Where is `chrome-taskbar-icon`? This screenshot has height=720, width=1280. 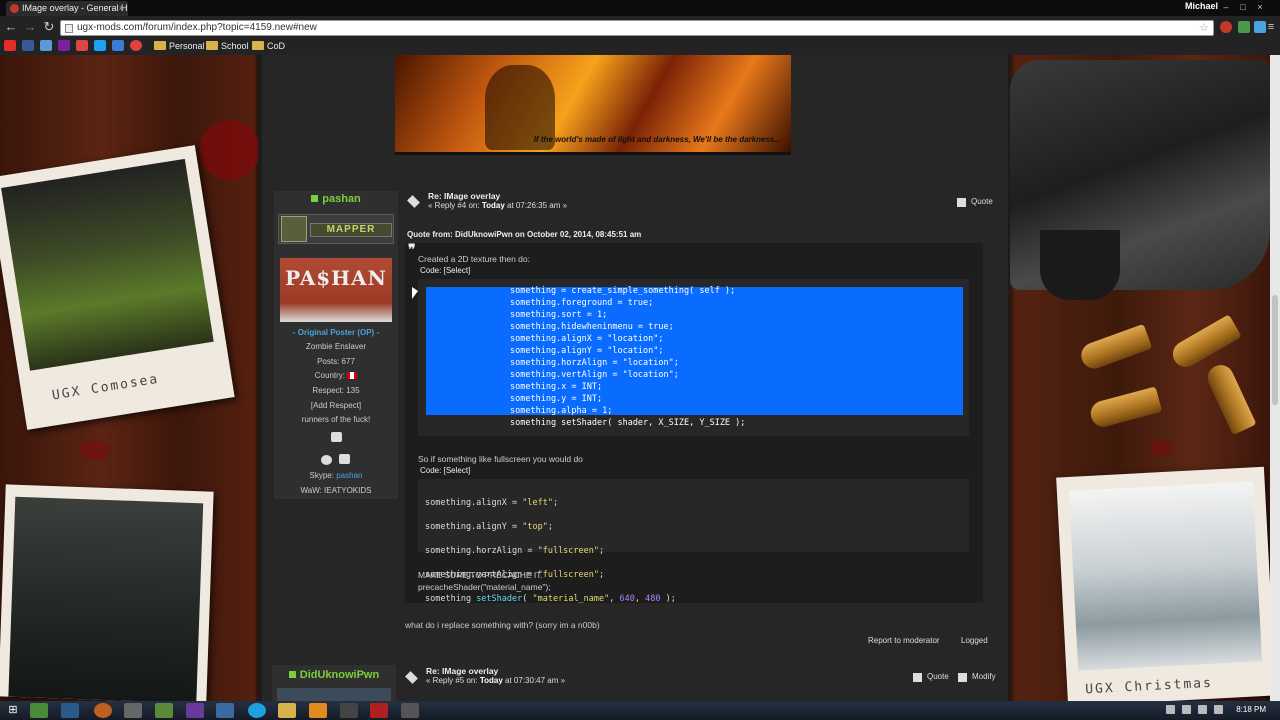 chrome-taskbar-icon is located at coordinates (39, 710).